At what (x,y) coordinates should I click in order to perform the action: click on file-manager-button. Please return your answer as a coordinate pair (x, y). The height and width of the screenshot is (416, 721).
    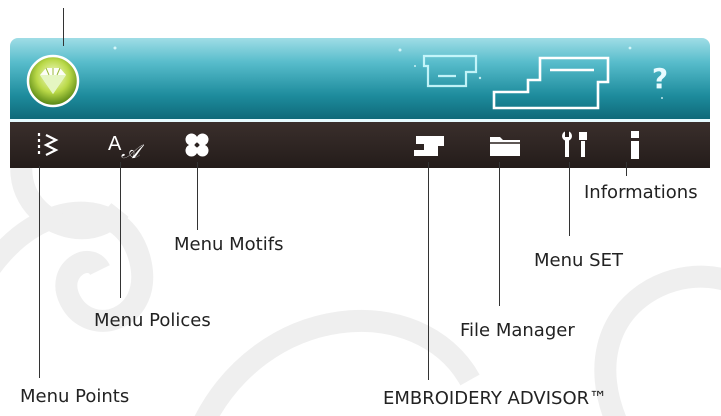
    Looking at the image, I should click on (505, 145).